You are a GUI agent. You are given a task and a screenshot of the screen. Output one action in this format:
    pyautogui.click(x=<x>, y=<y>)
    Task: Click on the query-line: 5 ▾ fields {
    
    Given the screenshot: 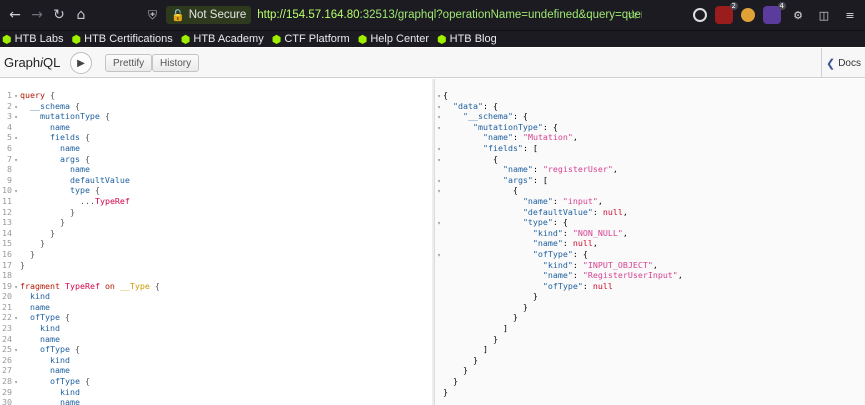 What is the action you would take?
    pyautogui.click(x=80, y=137)
    